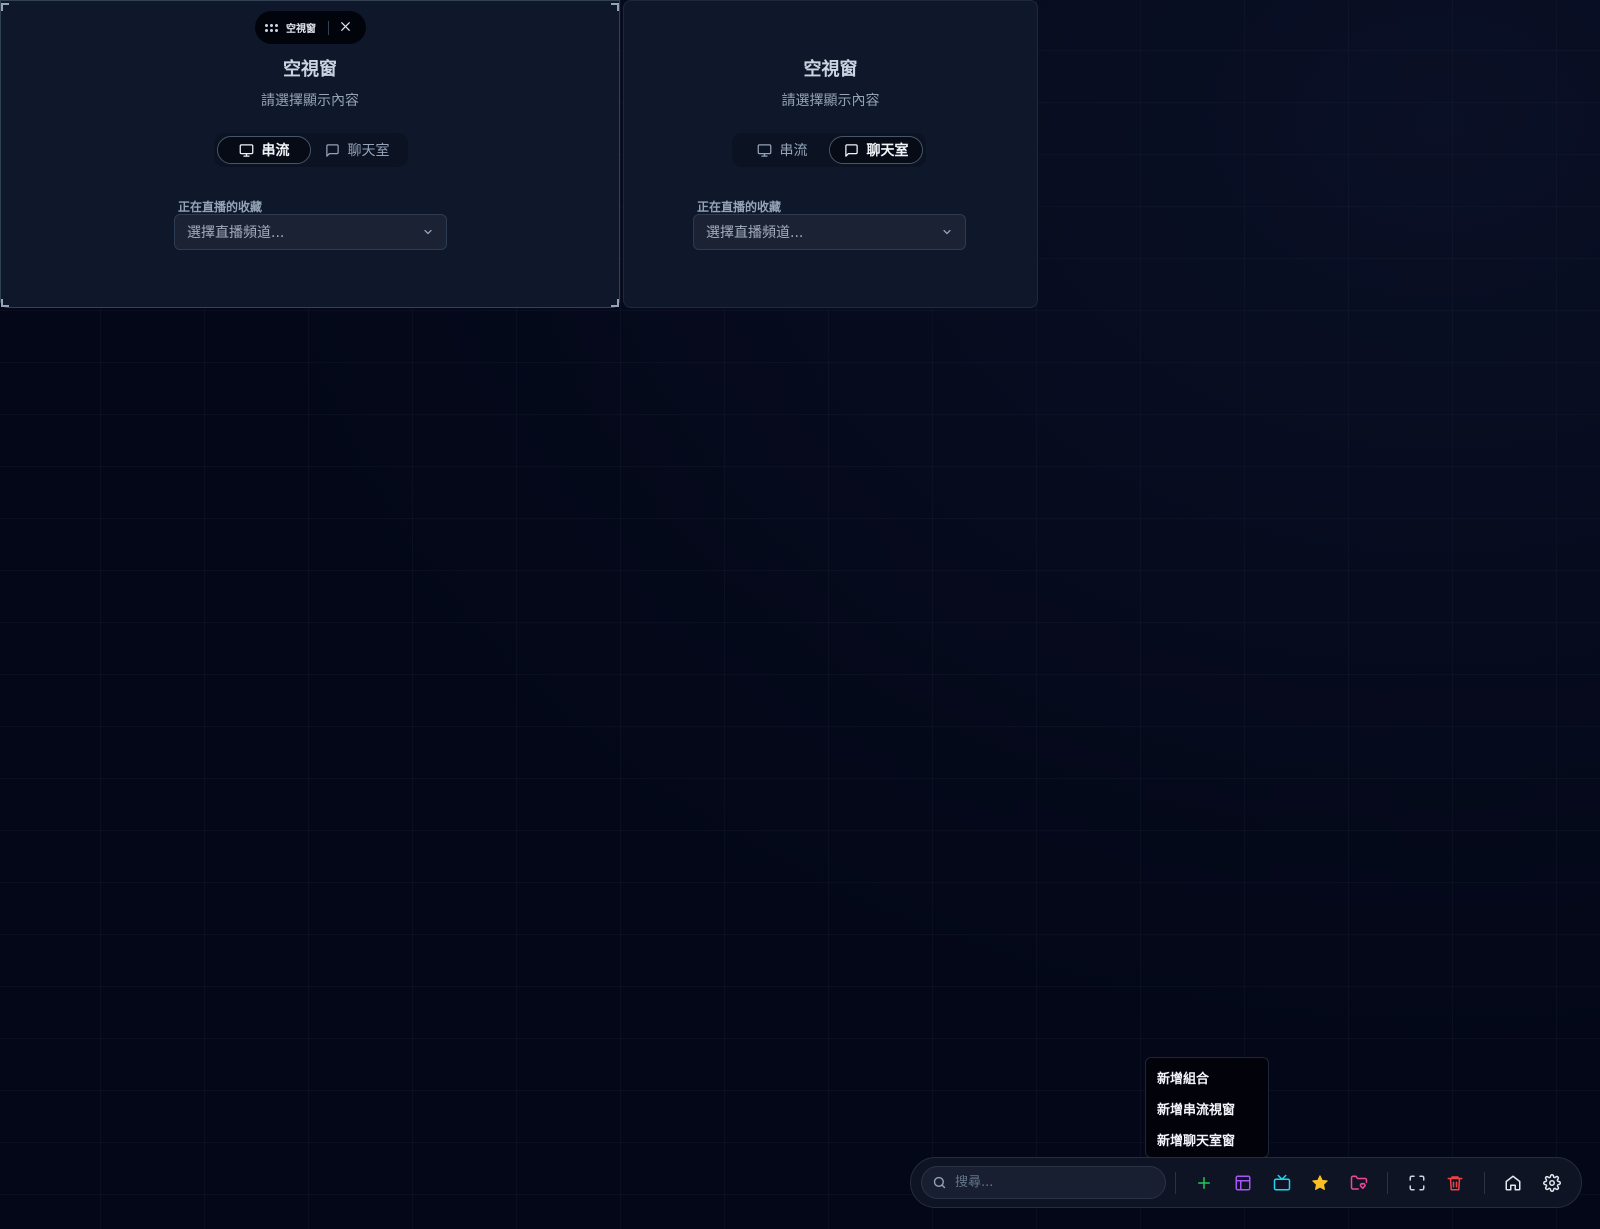  Describe the element at coordinates (5, 303) in the screenshot. I see `resize-handle-bottom-left` at that location.